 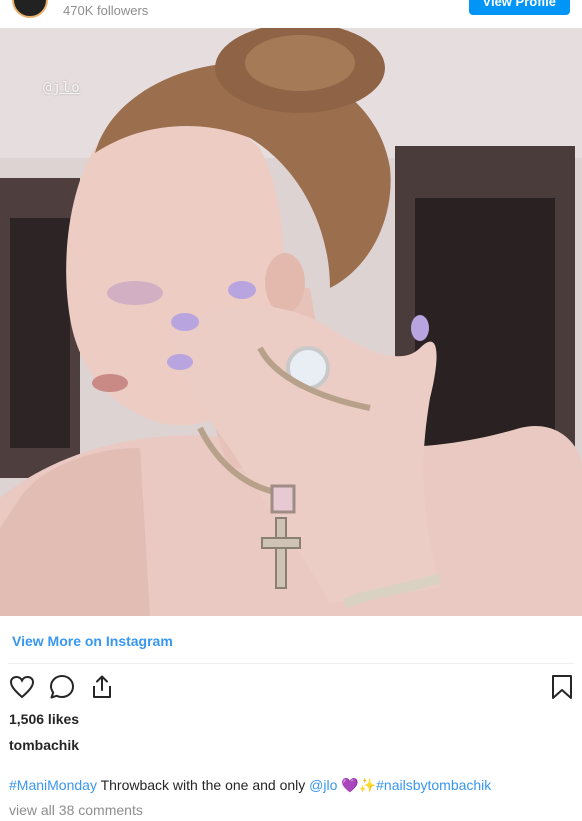 I want to click on followers-count: 470K followers, so click(x=106, y=10).